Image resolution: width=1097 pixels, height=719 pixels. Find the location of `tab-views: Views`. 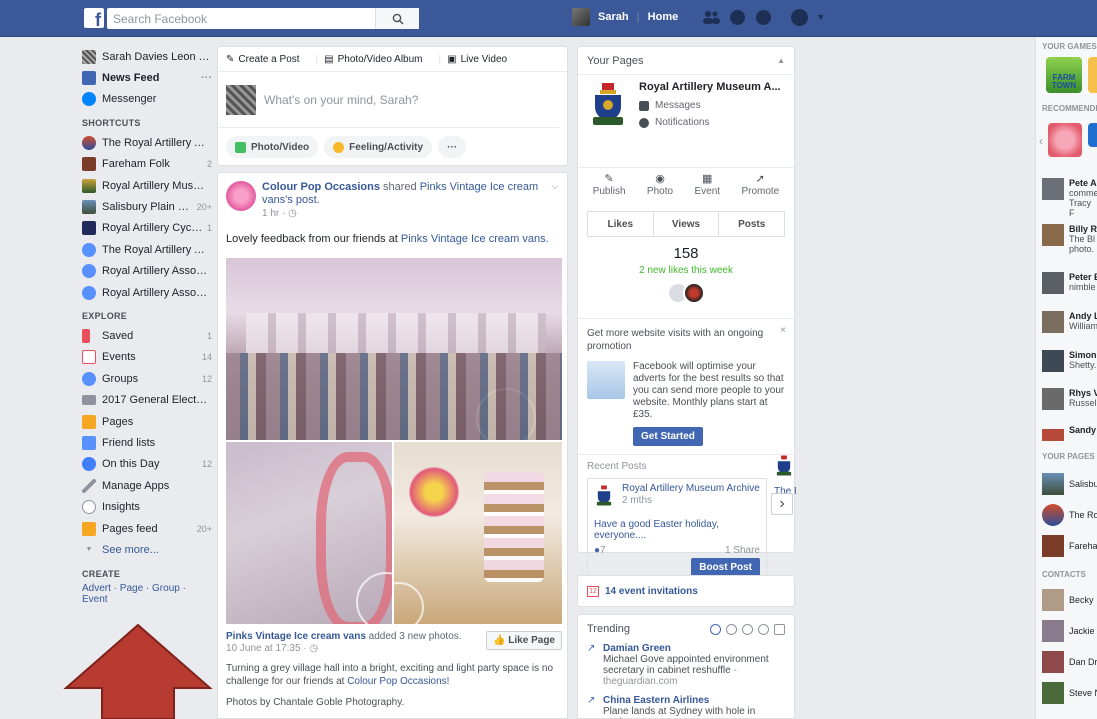

tab-views: Views is located at coordinates (687, 224).